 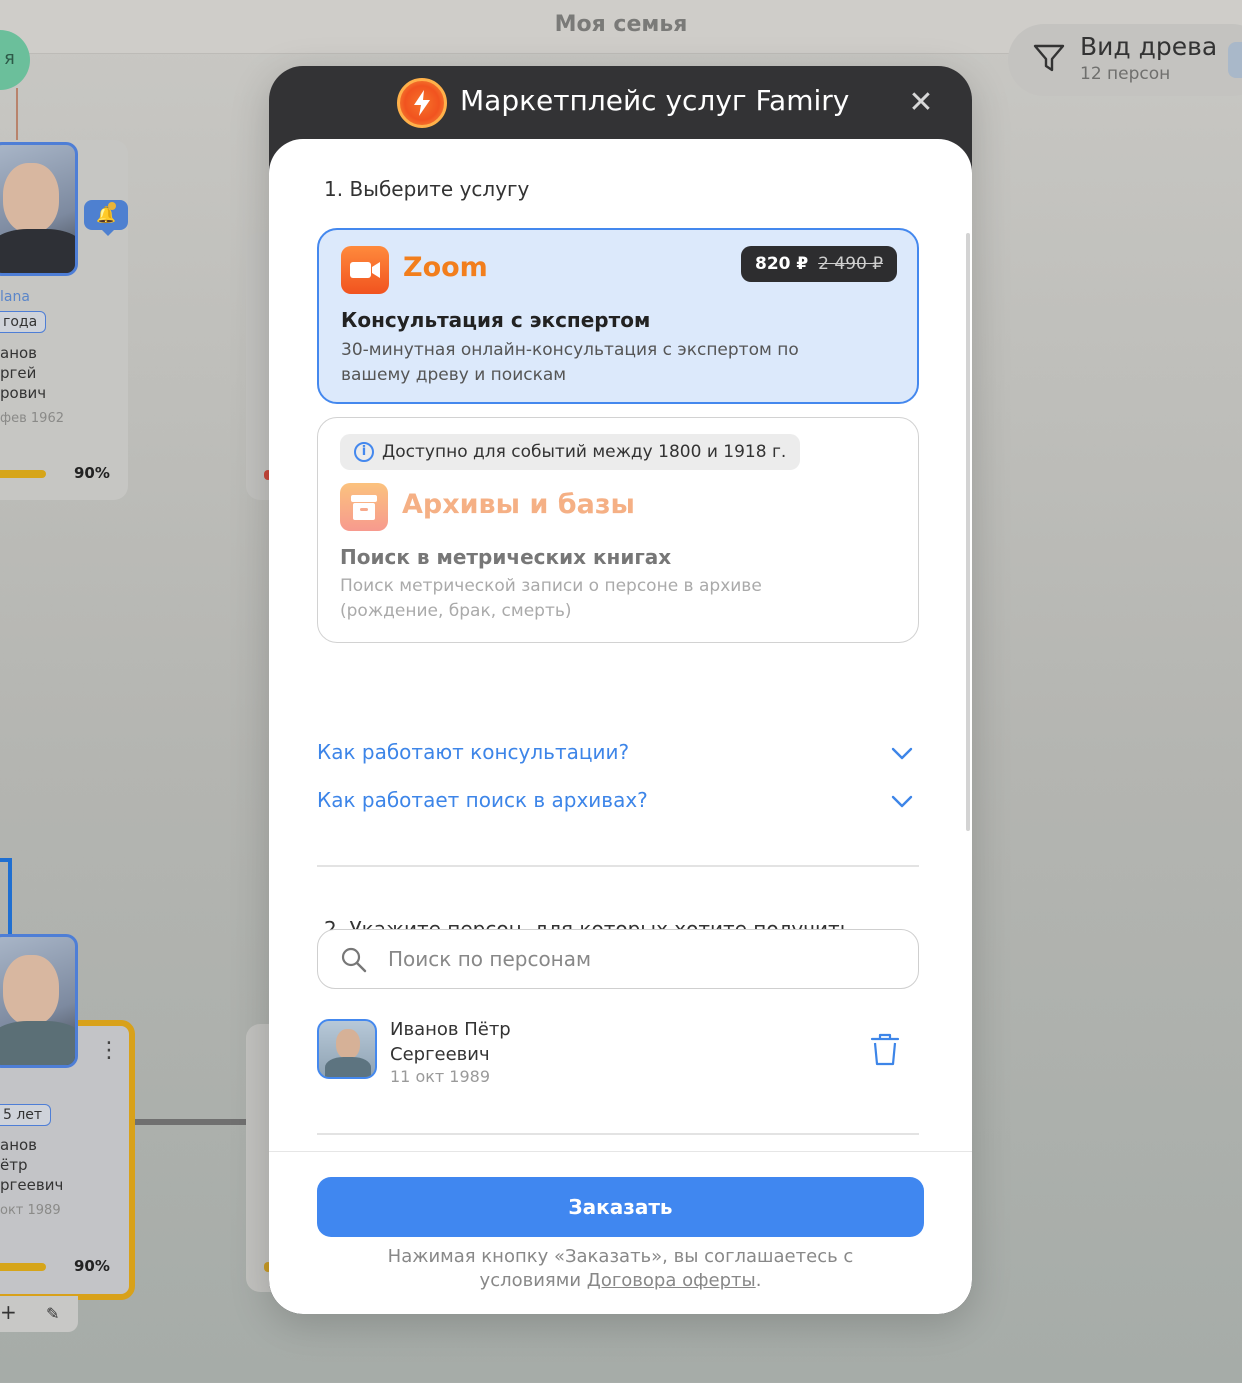 I want to click on footer-separator, so click(x=620, y=1151).